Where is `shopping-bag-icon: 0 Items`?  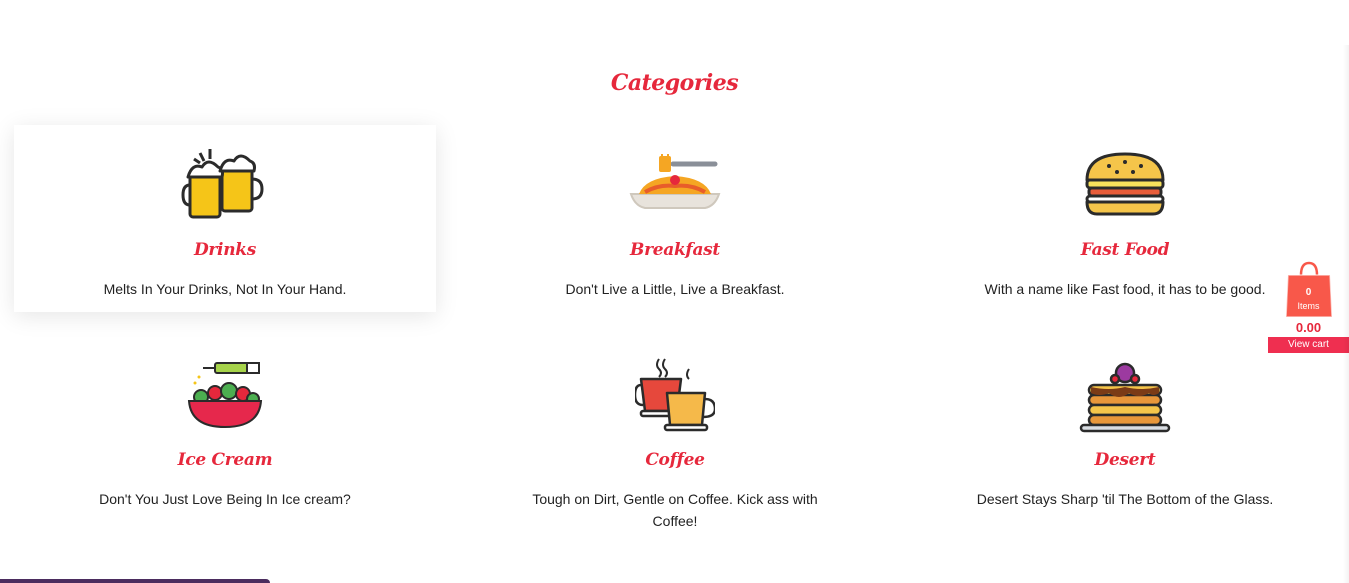 shopping-bag-icon: 0 Items is located at coordinates (1309, 289).